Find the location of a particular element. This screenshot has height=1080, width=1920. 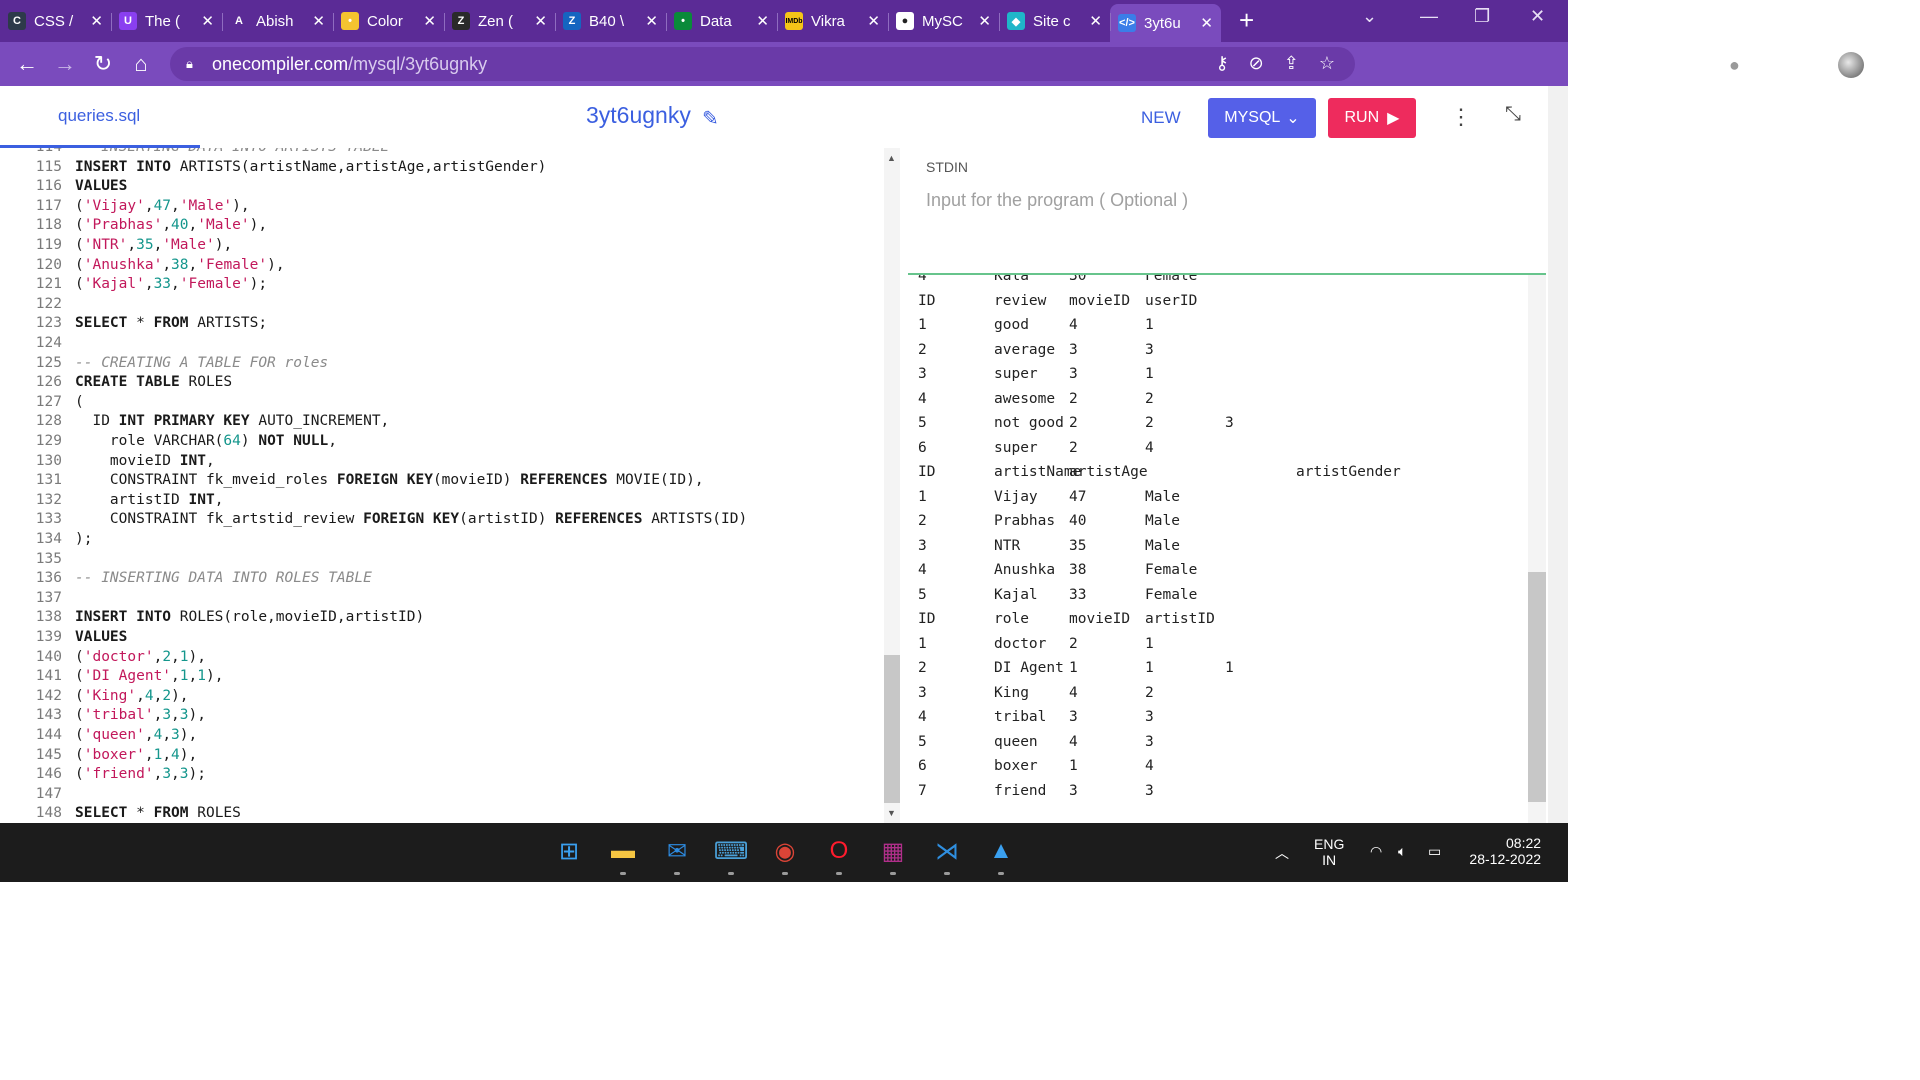

output-scrollbar-thumb is located at coordinates (1537, 687).